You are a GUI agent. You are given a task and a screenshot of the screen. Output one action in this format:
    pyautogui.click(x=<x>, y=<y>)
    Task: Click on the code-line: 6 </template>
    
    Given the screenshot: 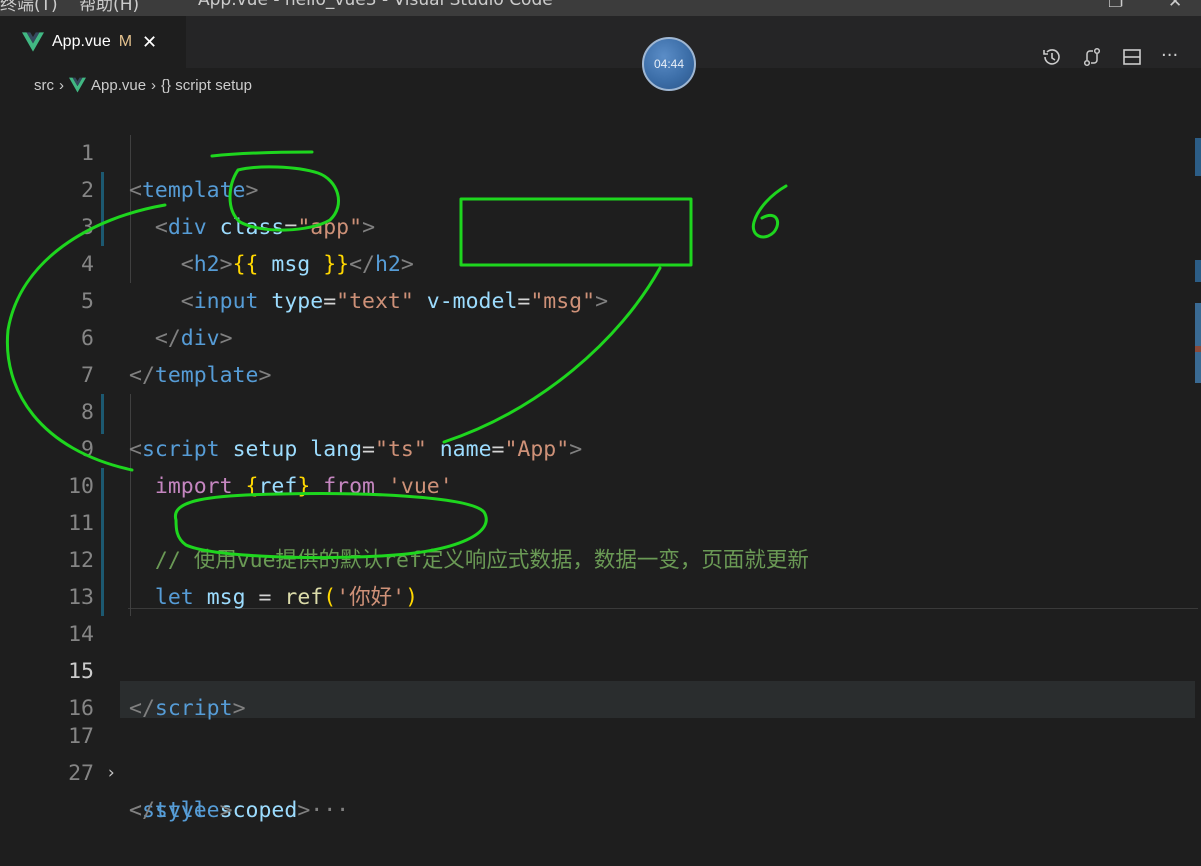 What is the action you would take?
    pyautogui.click(x=595, y=335)
    